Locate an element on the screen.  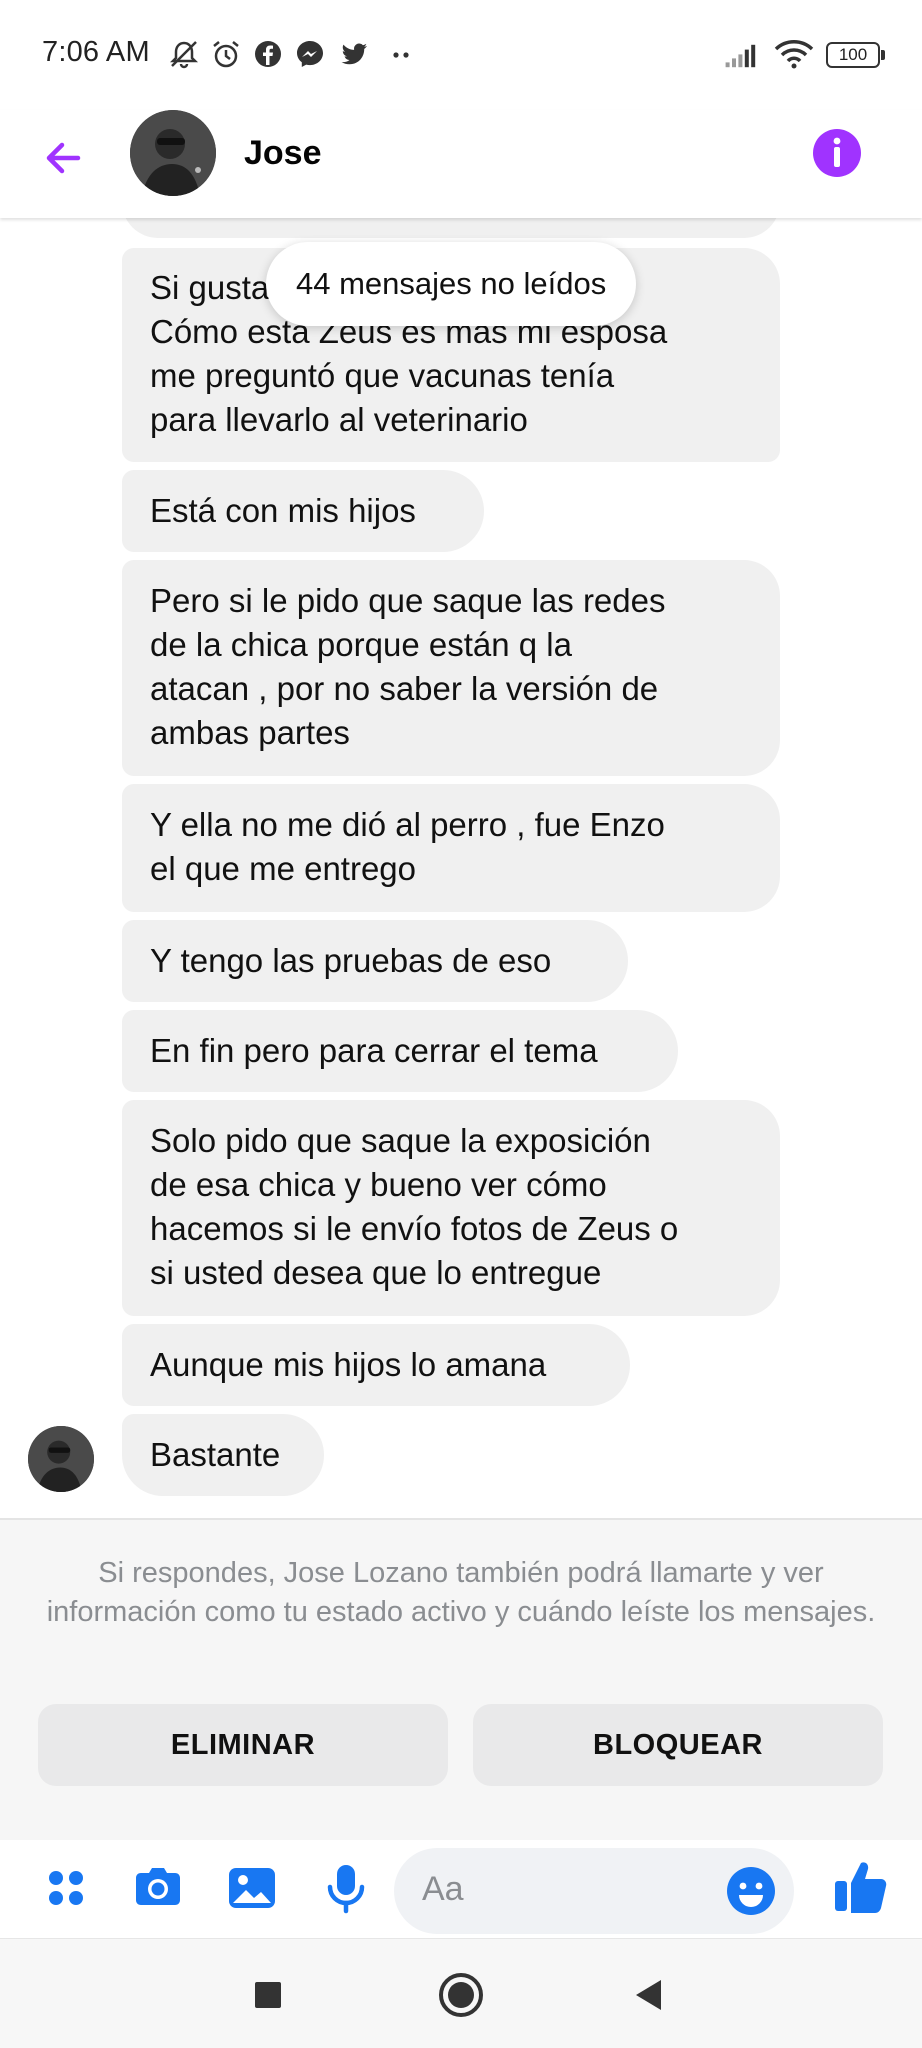
home-circle-icon is located at coordinates (461, 1995).